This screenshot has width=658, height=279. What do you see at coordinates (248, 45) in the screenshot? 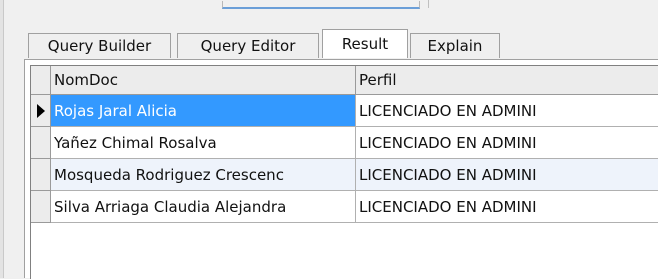
I see `tab-query-editor: Query Editor` at bounding box center [248, 45].